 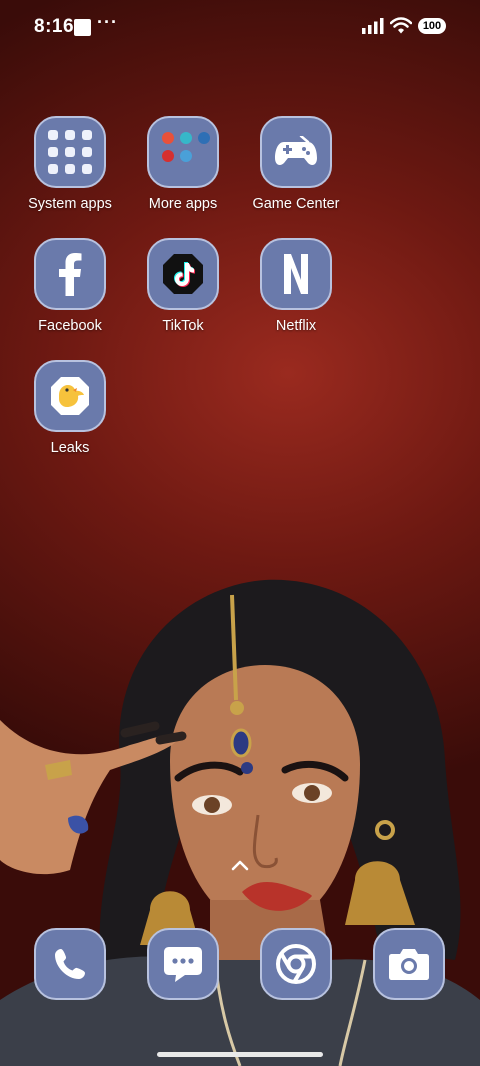 I want to click on app-leaks: Leaks, so click(x=70, y=408).